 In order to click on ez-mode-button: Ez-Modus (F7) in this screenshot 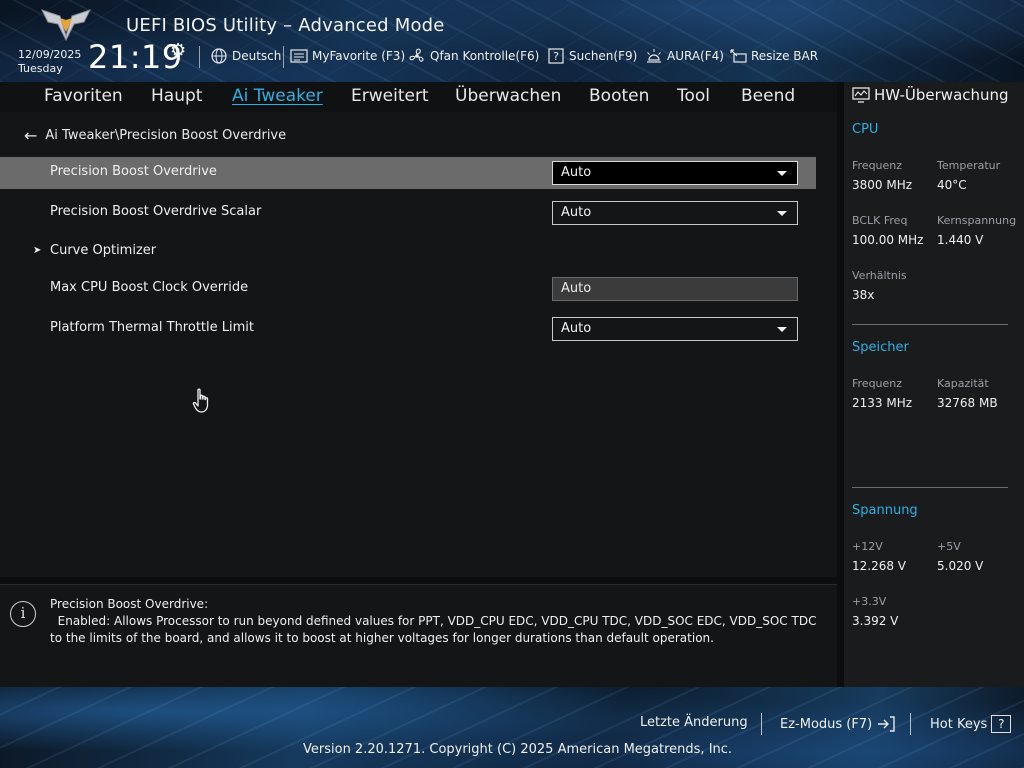, I will do `click(838, 724)`.